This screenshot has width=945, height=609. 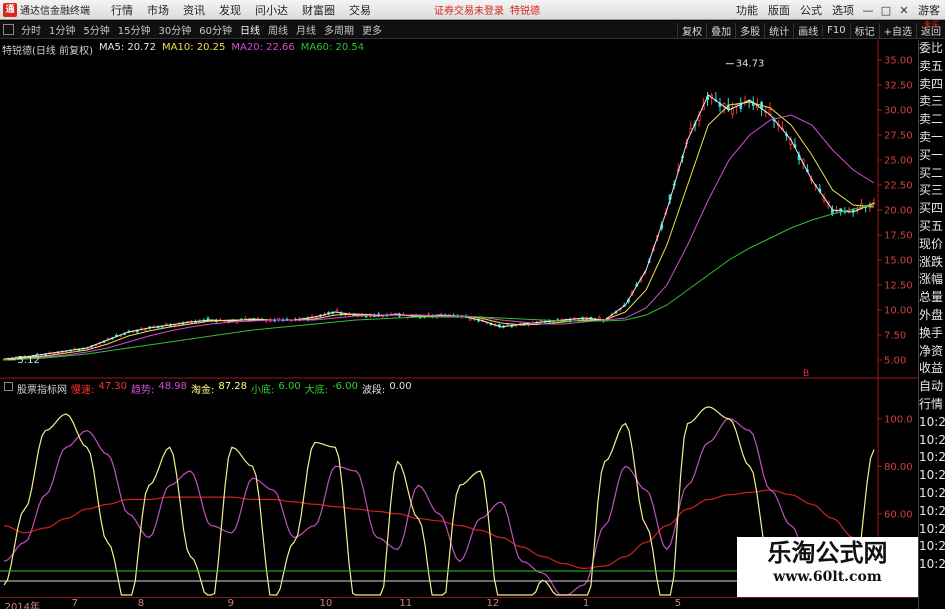 What do you see at coordinates (932, 227) in the screenshot?
I see `side-panel-item: 买五` at bounding box center [932, 227].